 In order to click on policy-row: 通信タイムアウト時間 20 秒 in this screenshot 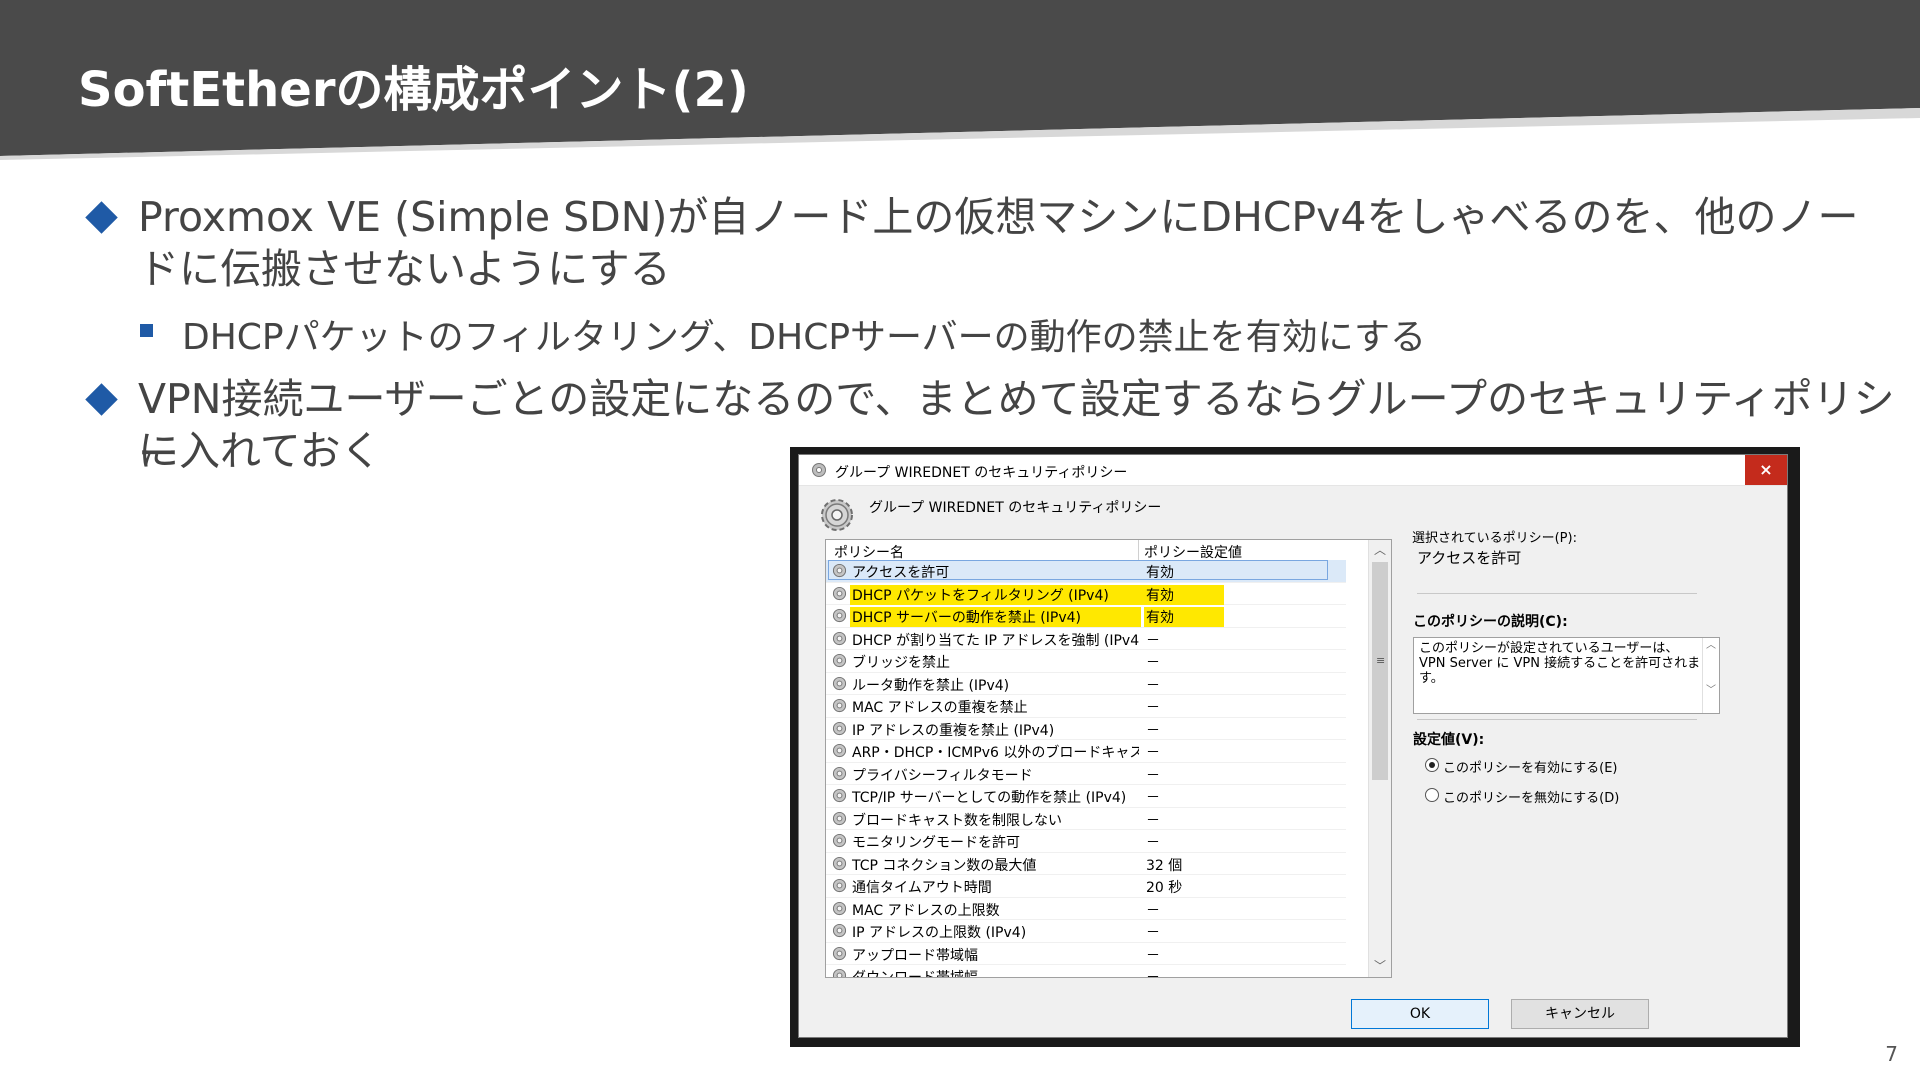, I will do `click(1086, 886)`.